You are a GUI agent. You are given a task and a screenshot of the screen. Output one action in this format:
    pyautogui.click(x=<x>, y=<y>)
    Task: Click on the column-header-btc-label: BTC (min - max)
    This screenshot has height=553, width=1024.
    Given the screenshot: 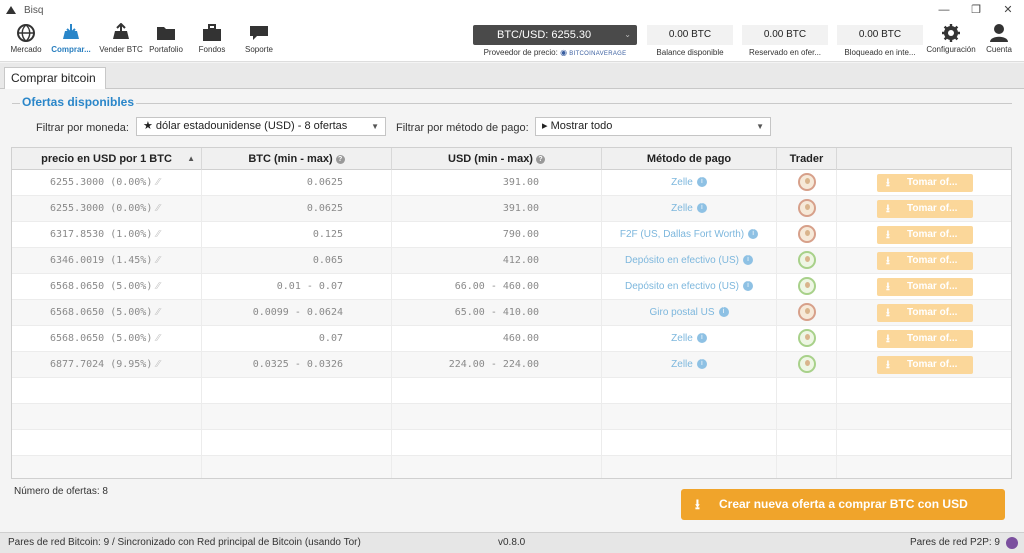 What is the action you would take?
    pyautogui.click(x=290, y=159)
    